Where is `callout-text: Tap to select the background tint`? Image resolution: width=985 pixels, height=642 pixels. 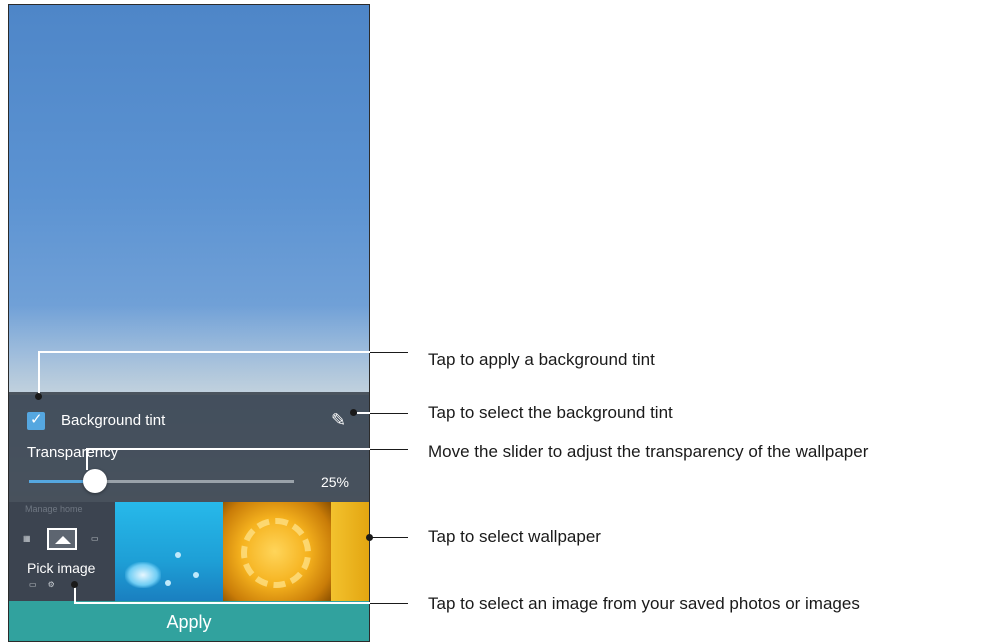
callout-text: Tap to select the background tint is located at coordinates (550, 412).